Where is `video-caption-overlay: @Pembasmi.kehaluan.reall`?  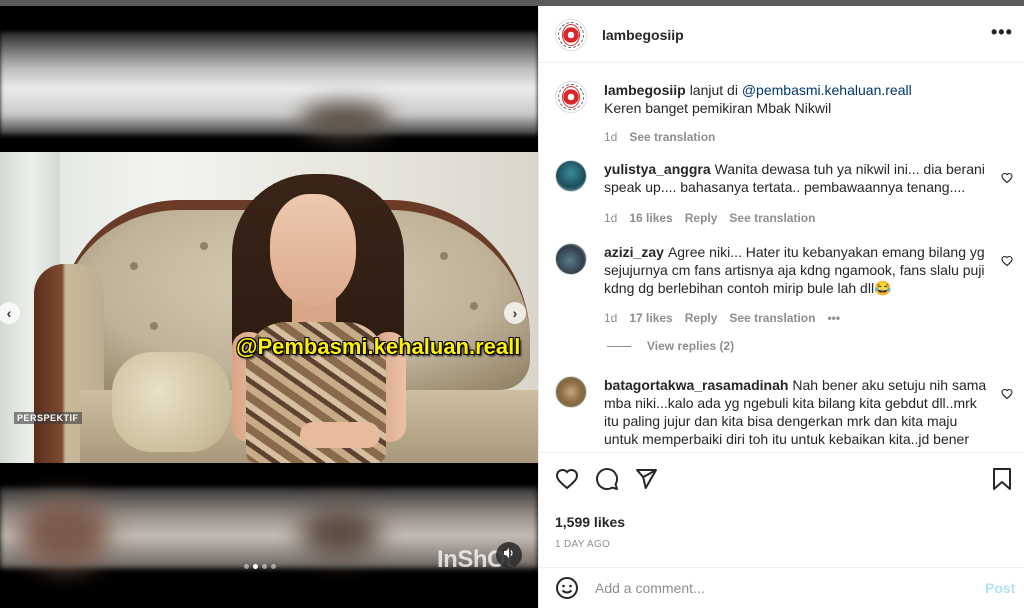 video-caption-overlay: @Pembasmi.kehaluan.reall is located at coordinates (378, 346).